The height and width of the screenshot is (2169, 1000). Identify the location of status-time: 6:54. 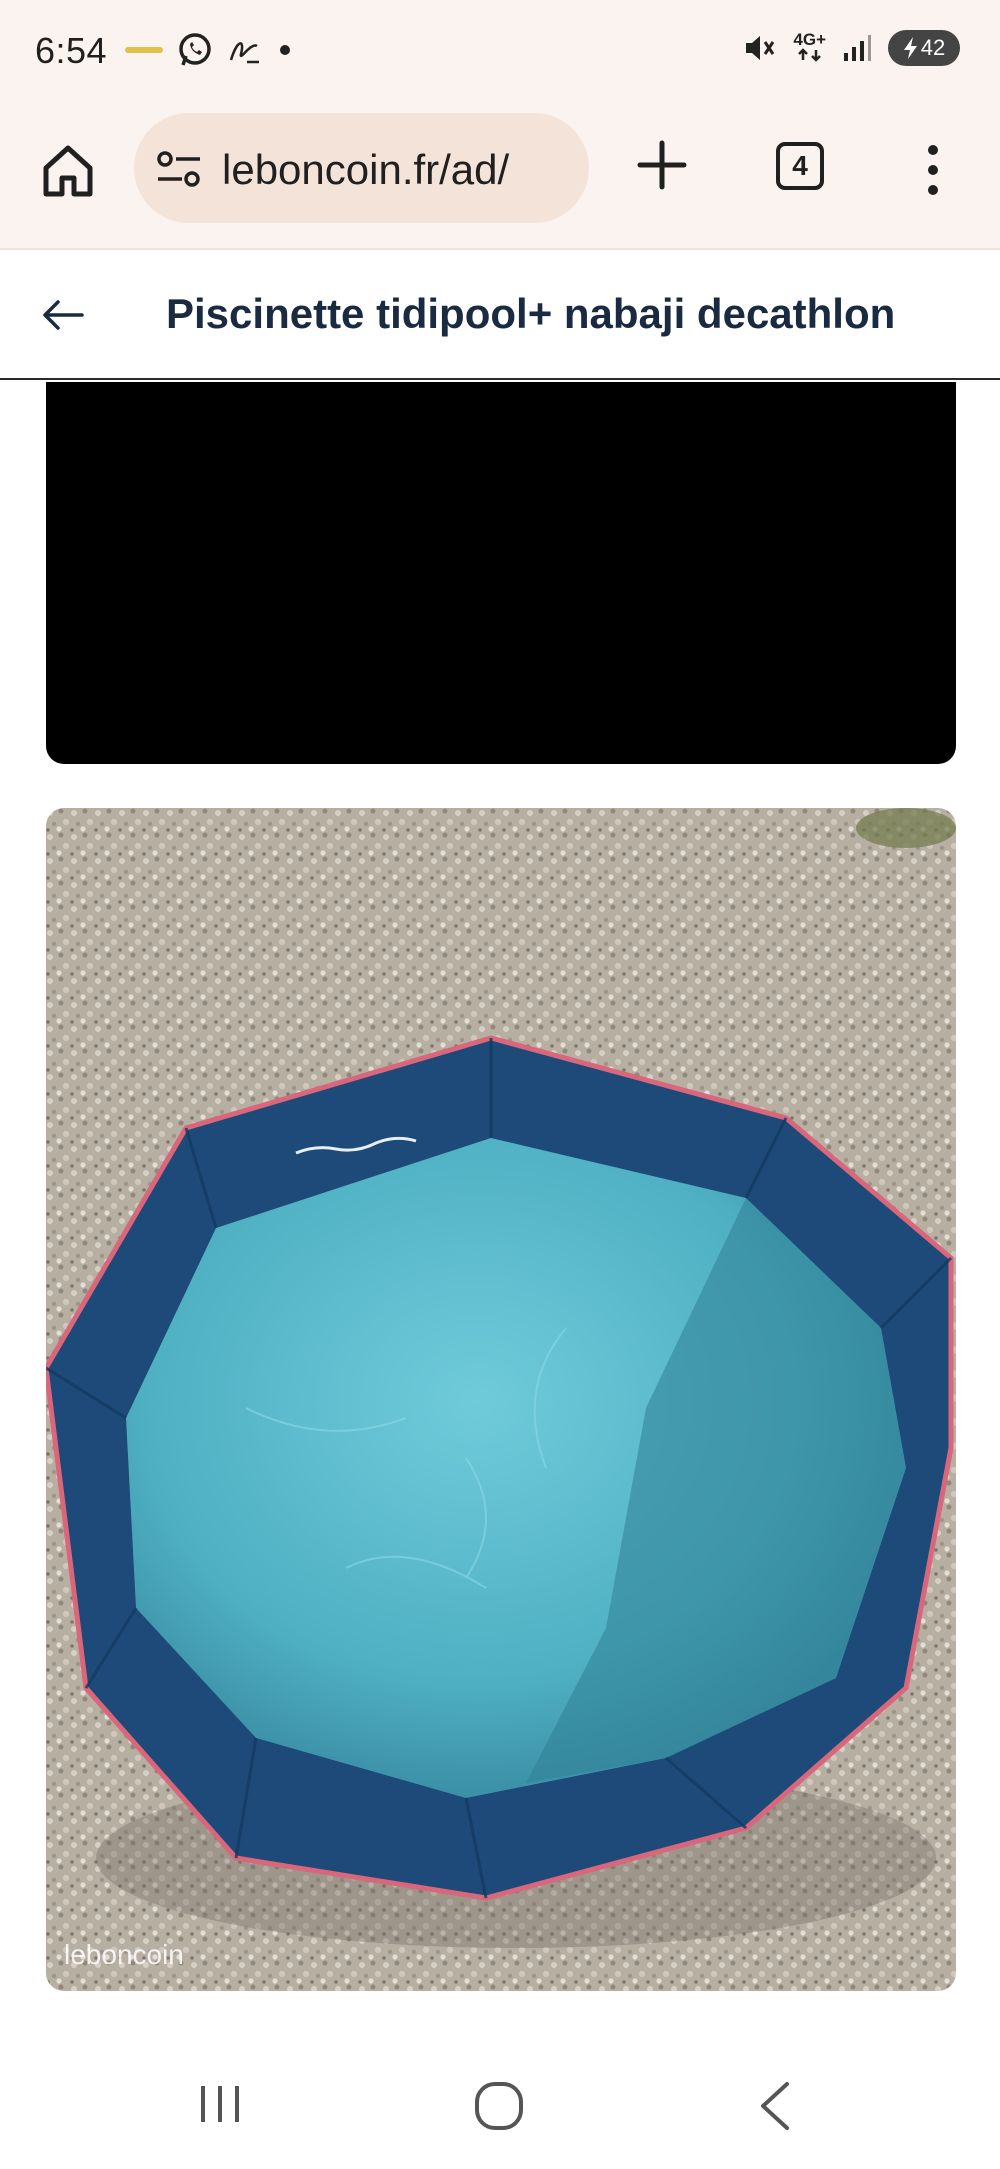
(71, 50).